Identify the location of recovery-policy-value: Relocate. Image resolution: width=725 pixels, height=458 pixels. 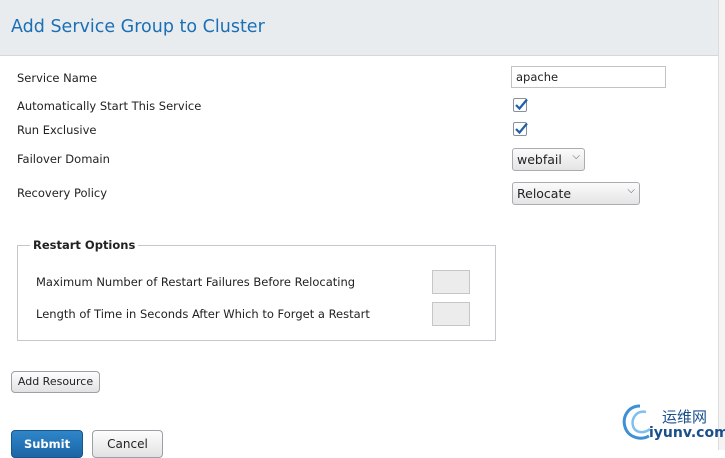
(544, 193).